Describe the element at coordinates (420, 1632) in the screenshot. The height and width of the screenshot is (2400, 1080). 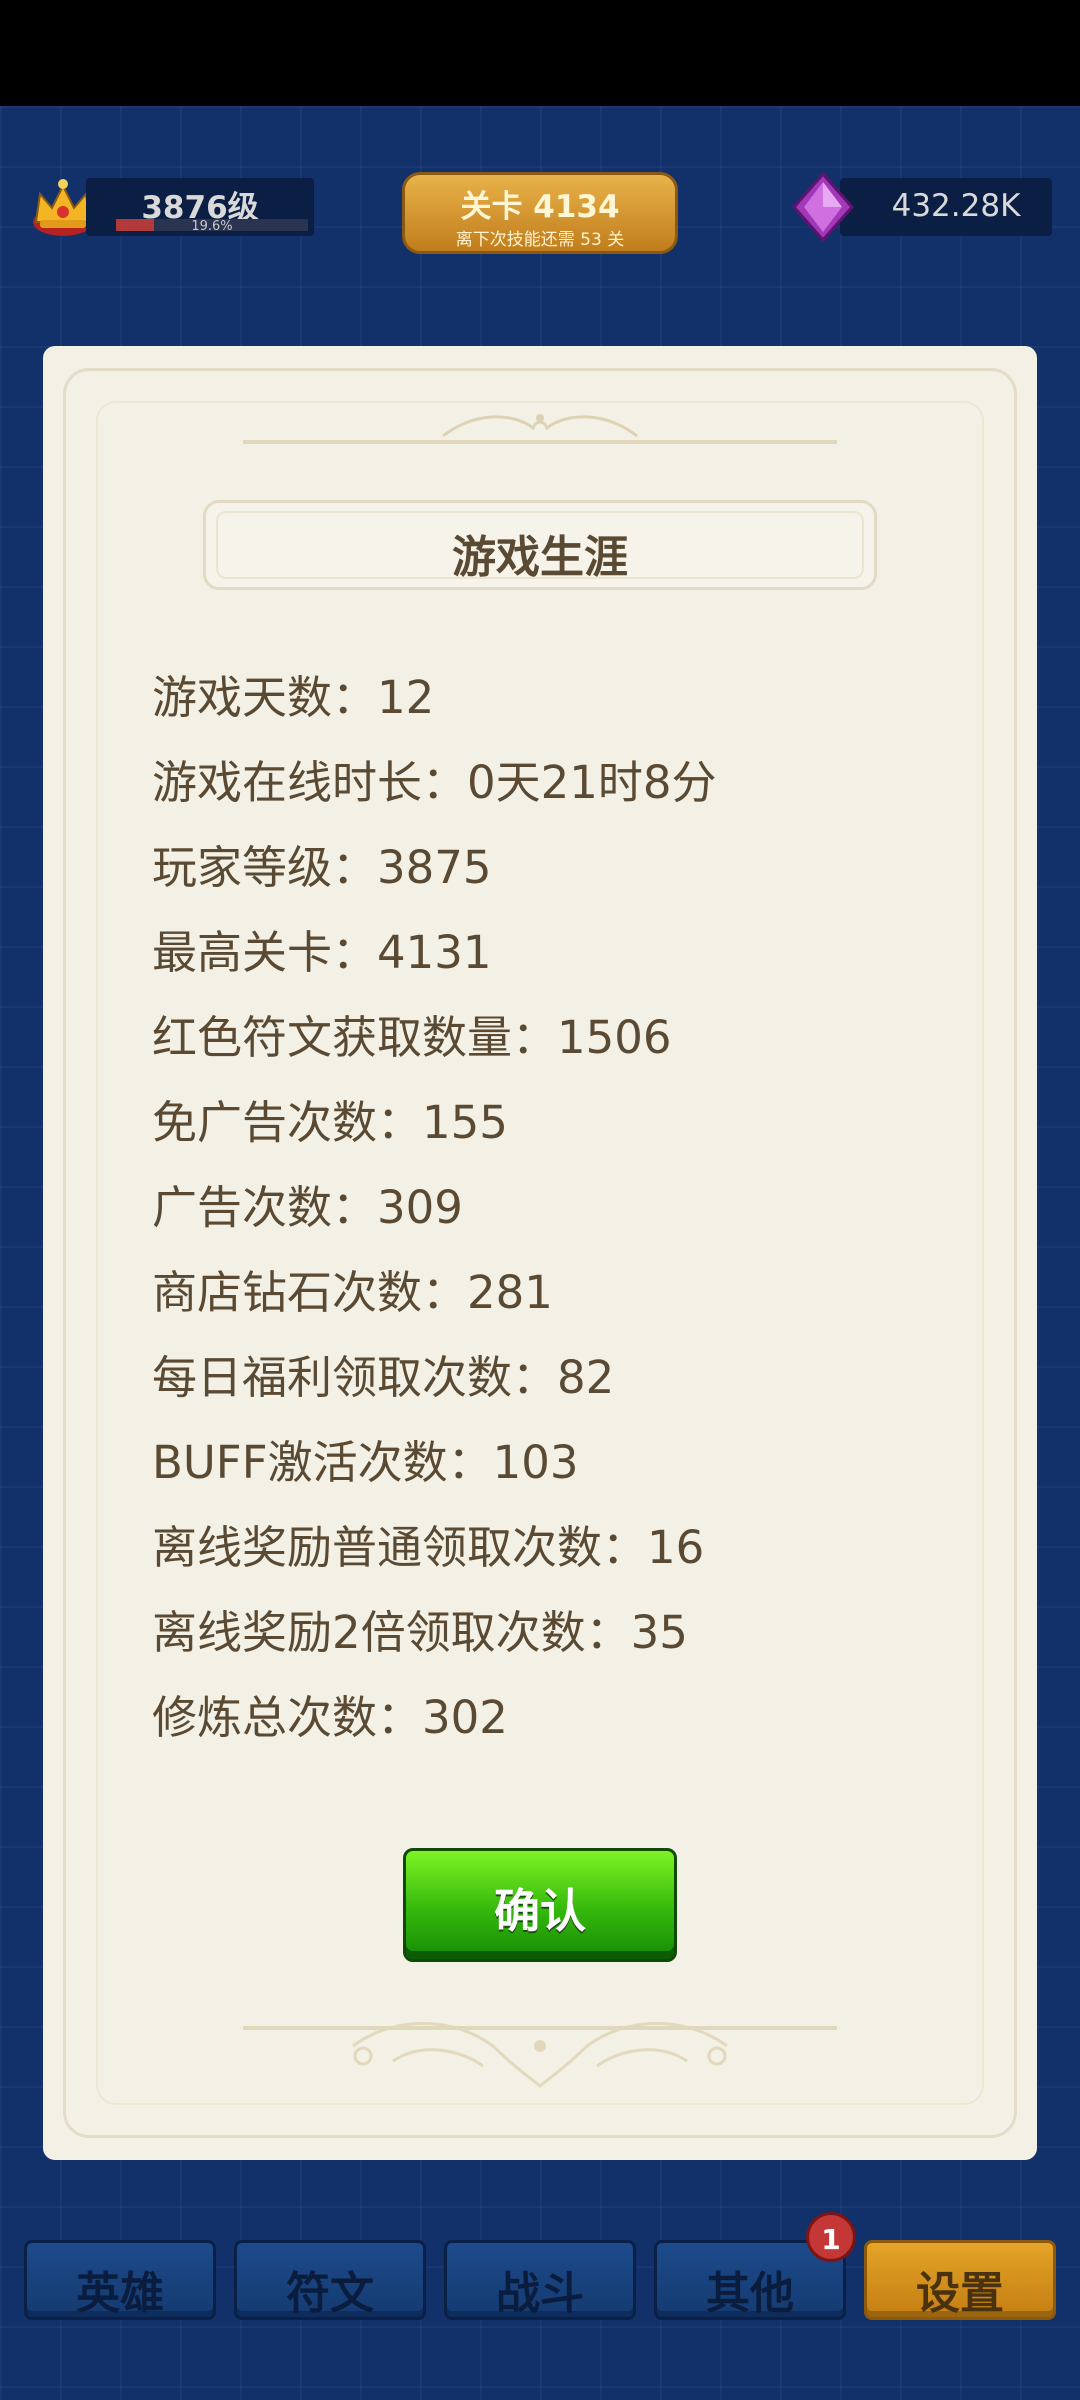
I see `stat-offline-double-count: 离线奖励2倍领取次数：35` at that location.